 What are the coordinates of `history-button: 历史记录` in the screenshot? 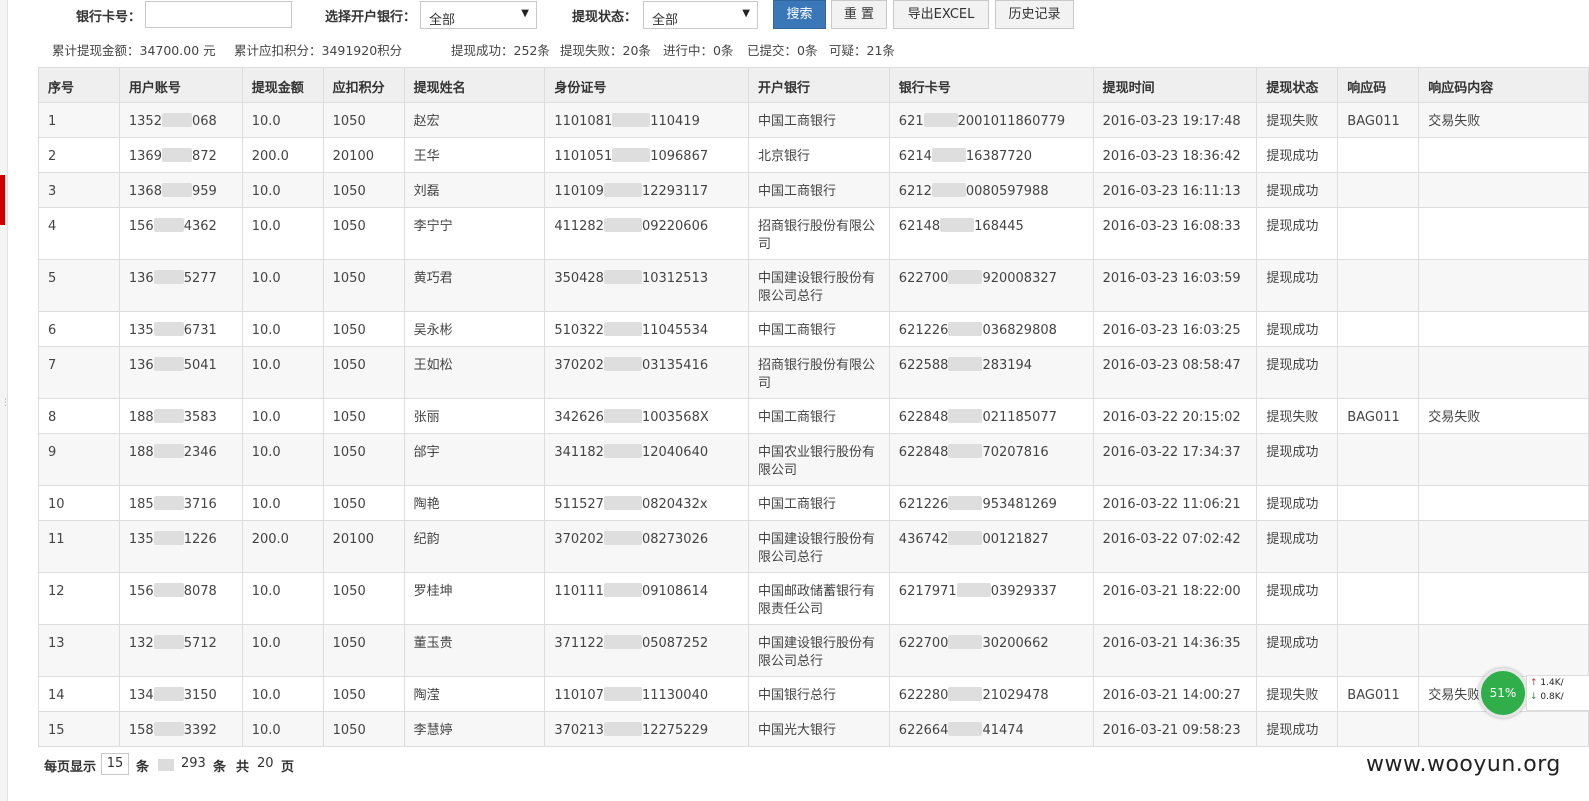 It's located at (1034, 14).